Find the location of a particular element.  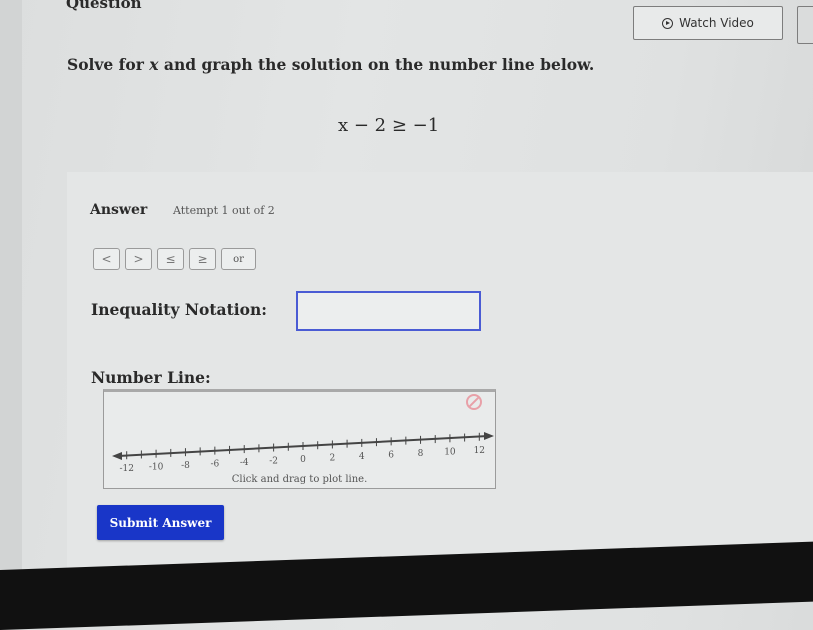

play-circle-icon is located at coordinates (668, 23).